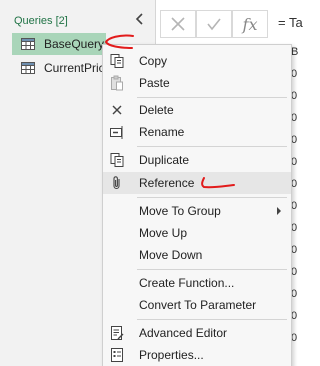 The width and height of the screenshot is (320, 366). Describe the element at coordinates (163, 233) in the screenshot. I see `menu-item-label: Move Up` at that location.